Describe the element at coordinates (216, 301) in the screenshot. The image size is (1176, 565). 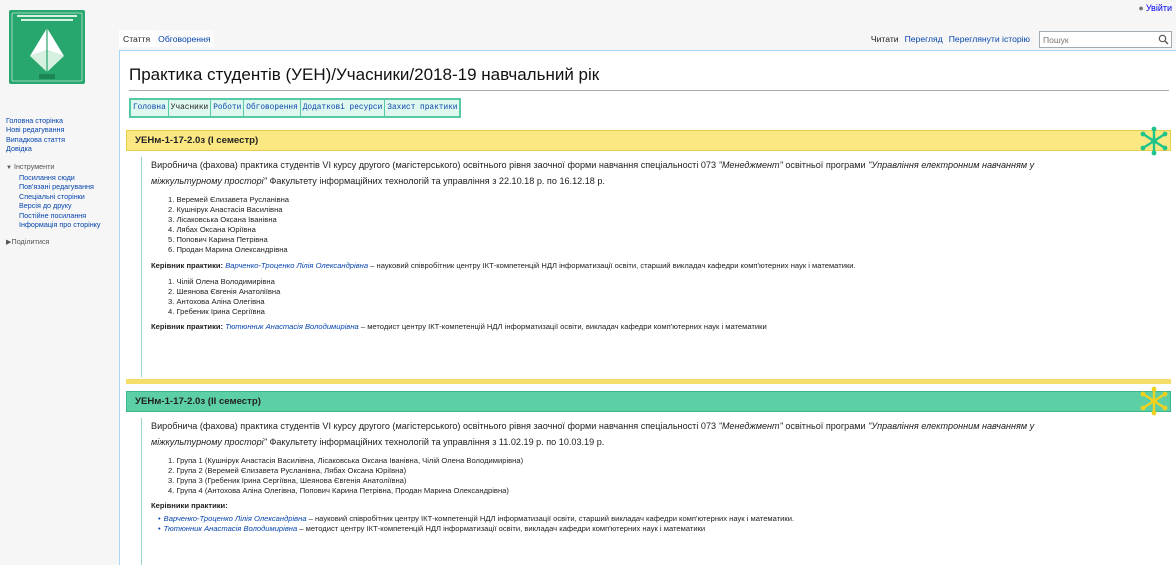
I see `list-item: 3. Антохова Аліна Олегівна` at that location.